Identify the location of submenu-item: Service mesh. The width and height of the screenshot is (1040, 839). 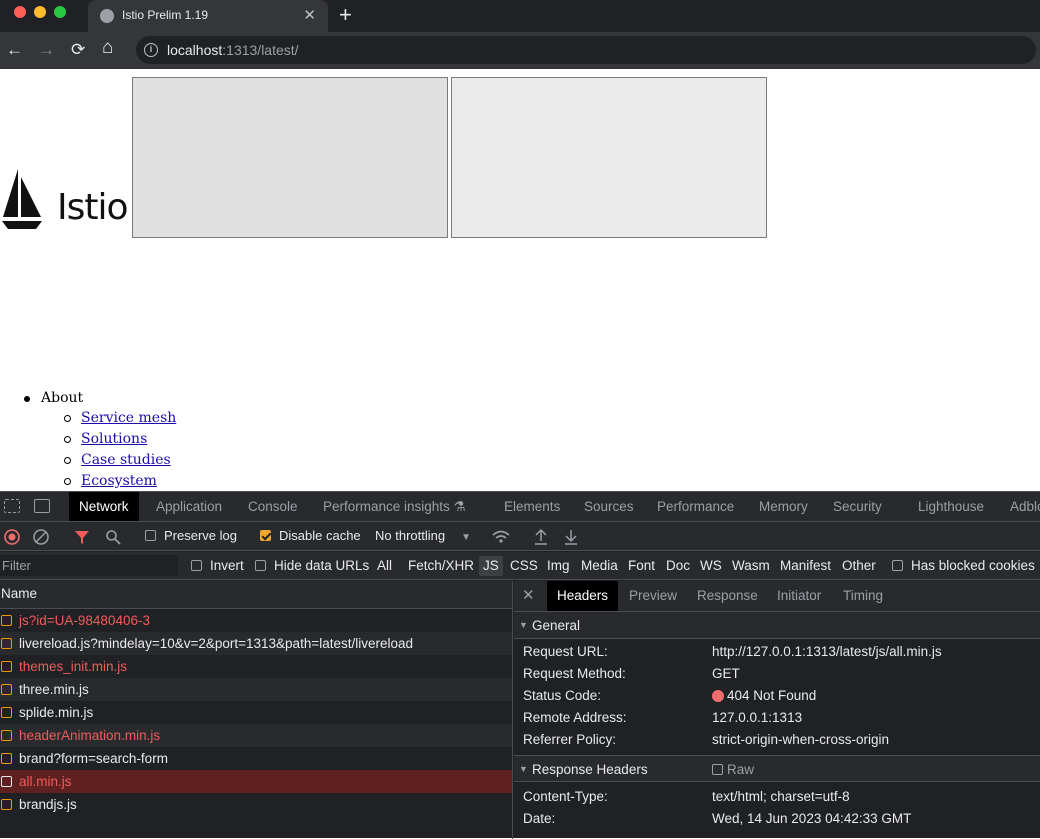
(99, 420).